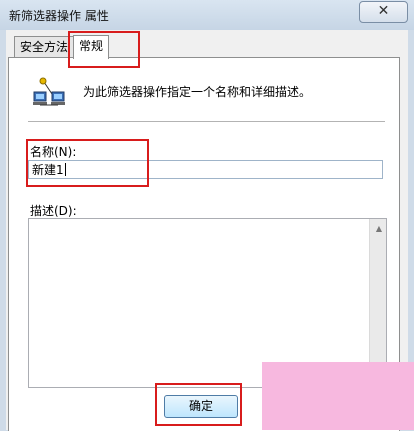 Image resolution: width=414 pixels, height=431 pixels. I want to click on tab-general: 常规, so click(91, 47).